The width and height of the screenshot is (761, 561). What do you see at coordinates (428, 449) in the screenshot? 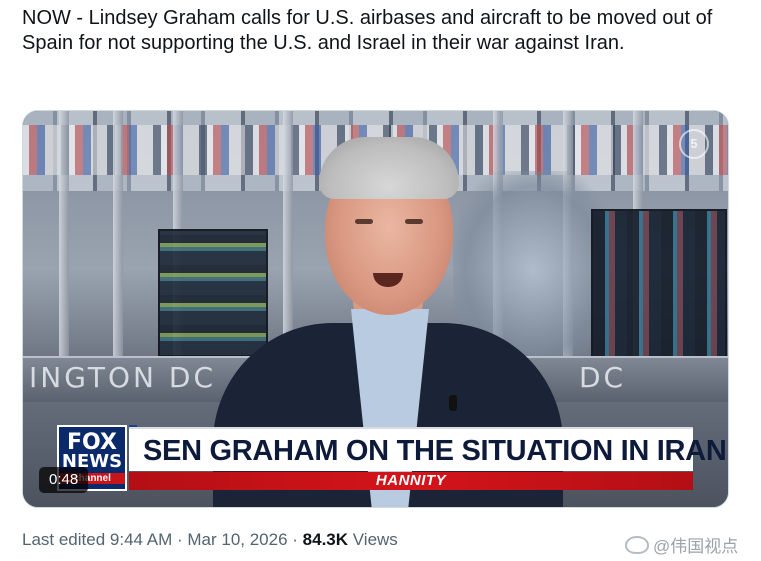
I see `chyron-headline: SEN GRAHAM ON THE SITUATION IN IRAN` at bounding box center [428, 449].